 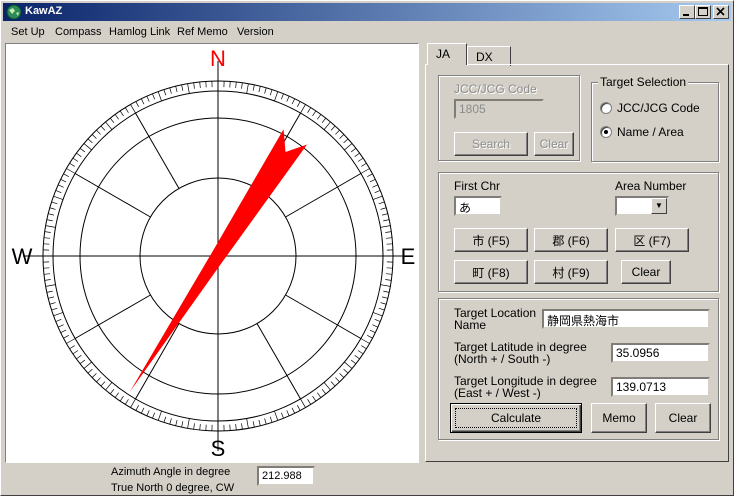 What do you see at coordinates (478, 206) in the screenshot?
I see `first-chr-field: あ` at bounding box center [478, 206].